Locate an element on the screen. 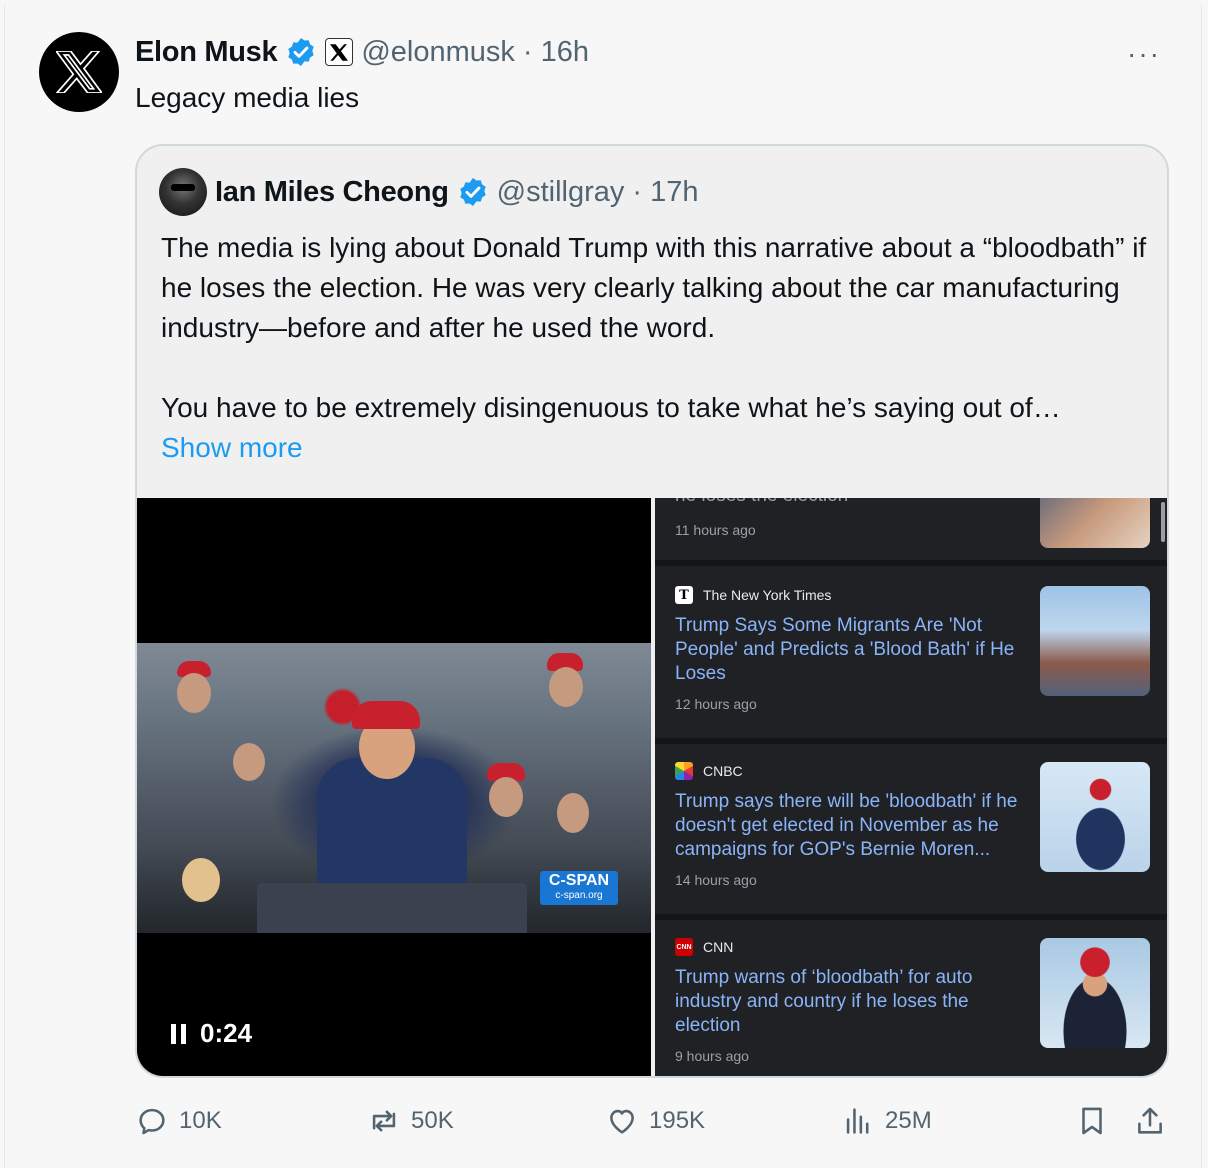 This screenshot has height=1168, width=1208. bookmark-button is located at coordinates (1092, 1121).